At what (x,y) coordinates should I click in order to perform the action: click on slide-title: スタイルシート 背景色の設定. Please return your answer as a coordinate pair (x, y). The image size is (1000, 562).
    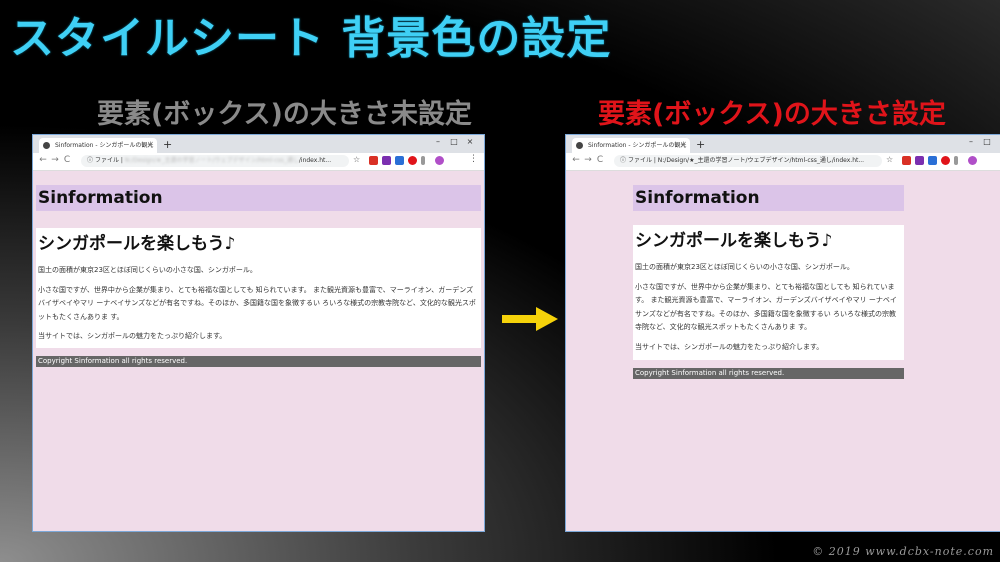
    Looking at the image, I should click on (311, 38).